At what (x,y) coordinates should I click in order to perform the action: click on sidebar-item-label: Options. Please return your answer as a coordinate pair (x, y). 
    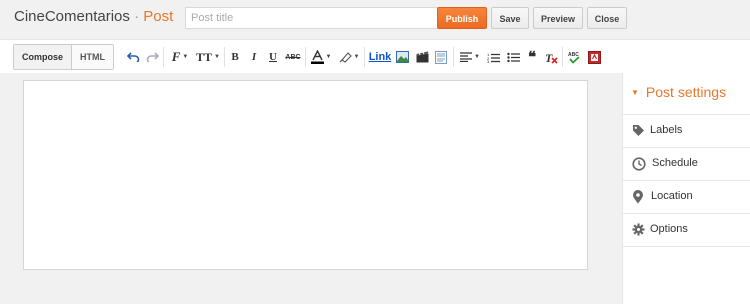
    Looking at the image, I should click on (669, 229).